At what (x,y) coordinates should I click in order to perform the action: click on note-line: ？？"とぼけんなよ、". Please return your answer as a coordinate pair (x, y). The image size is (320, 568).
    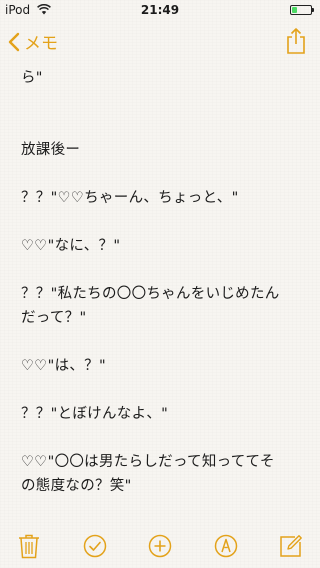
    Looking at the image, I should click on (95, 414).